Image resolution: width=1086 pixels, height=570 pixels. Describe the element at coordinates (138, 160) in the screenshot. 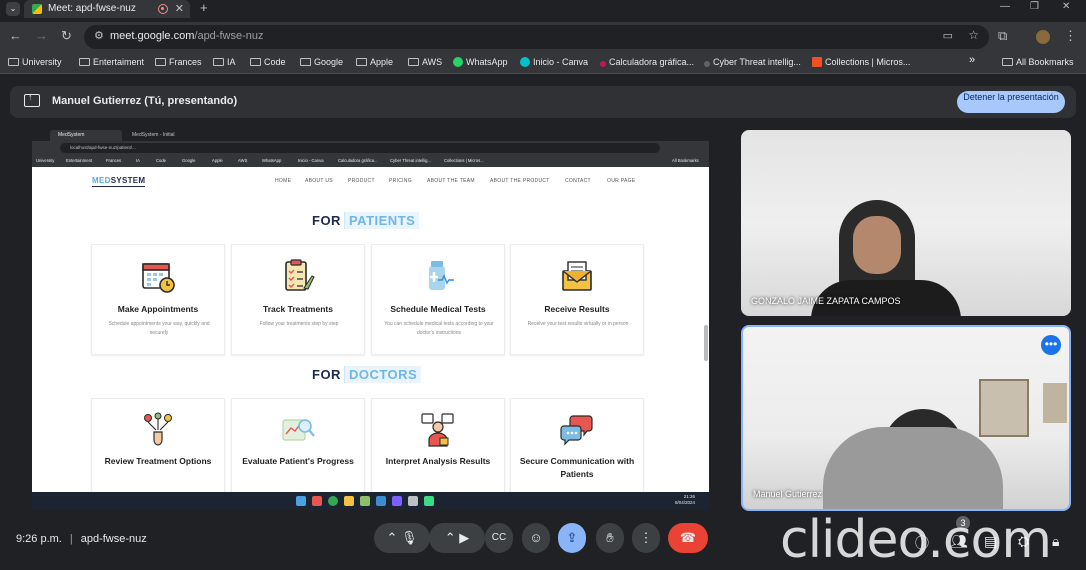

I see `inner-bookmark: IA` at that location.